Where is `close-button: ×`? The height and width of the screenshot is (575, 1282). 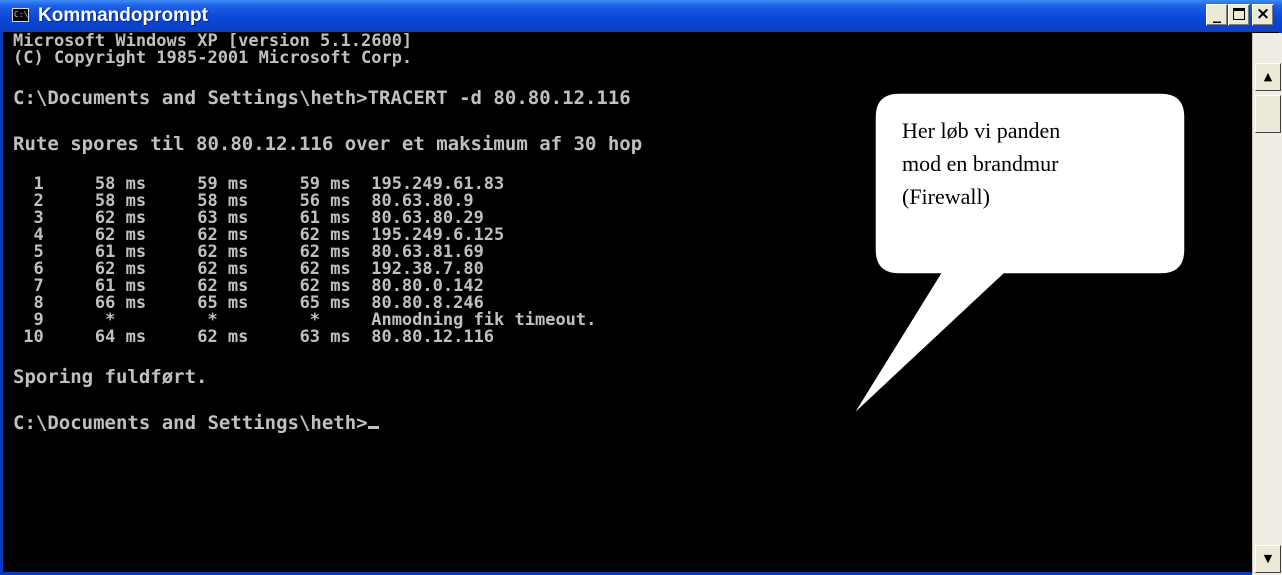 close-button: × is located at coordinates (1263, 15).